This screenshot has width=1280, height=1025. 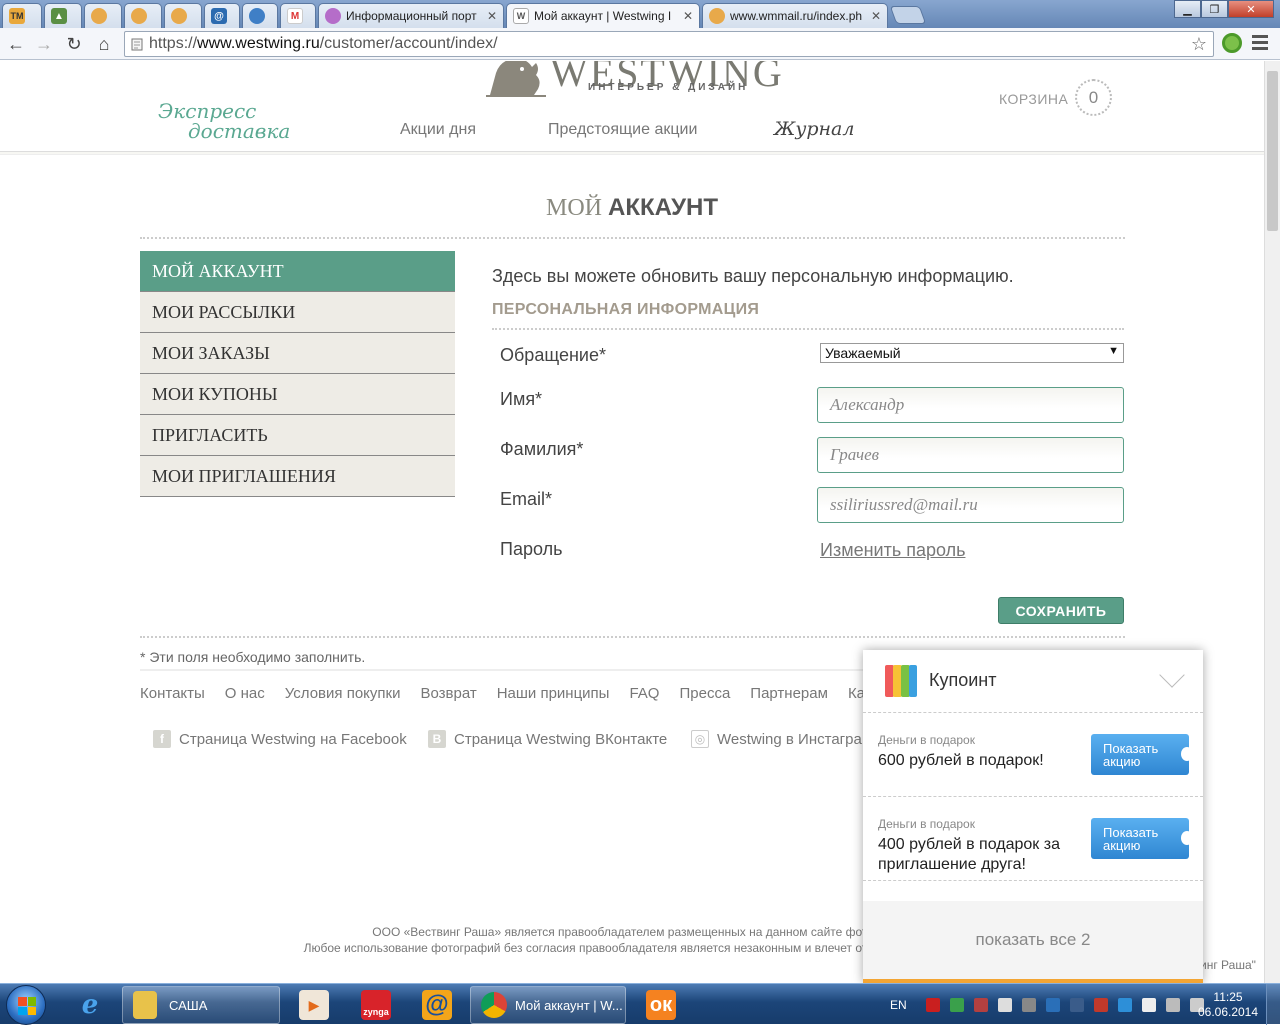 I want to click on footer-link-about: О нас, so click(x=245, y=693).